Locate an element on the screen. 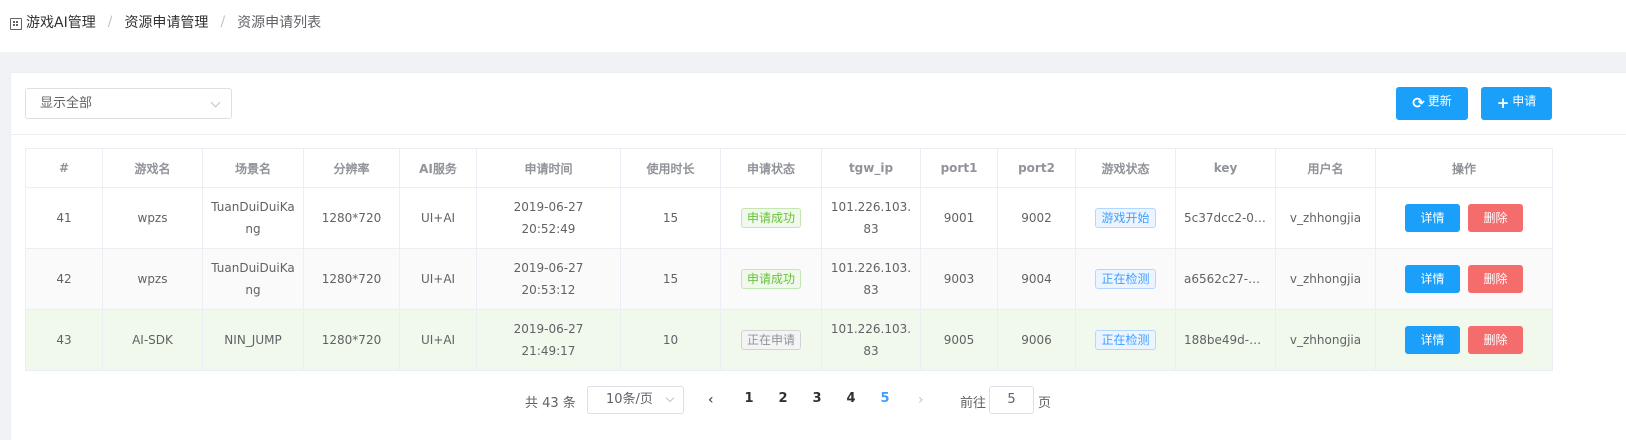 This screenshot has width=1626, height=440. chevron-right-icon: › is located at coordinates (921, 400).